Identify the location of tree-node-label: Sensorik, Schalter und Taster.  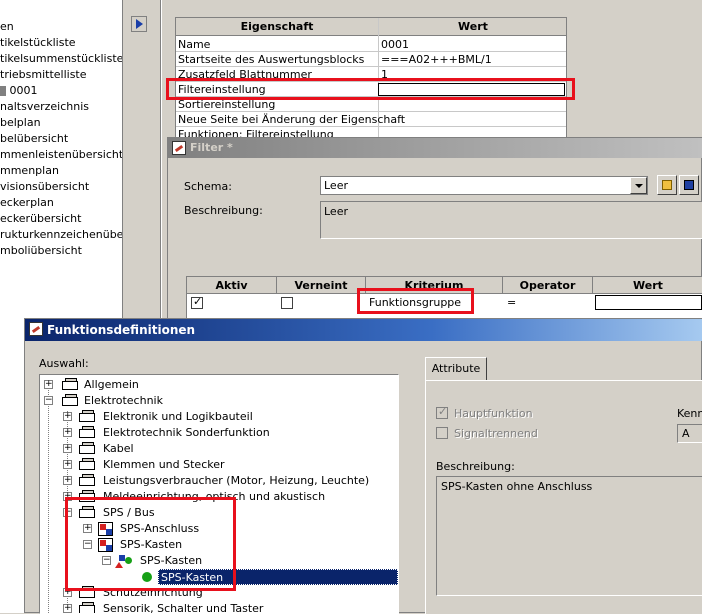
(183, 608).